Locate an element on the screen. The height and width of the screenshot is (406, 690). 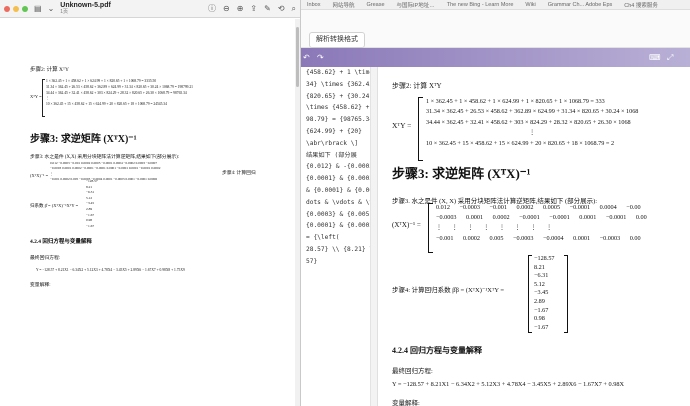
pdf-coef-label: 归系数 β̂ = (XᵀX)⁻¹XᵀY = is located at coordinates (54, 205).